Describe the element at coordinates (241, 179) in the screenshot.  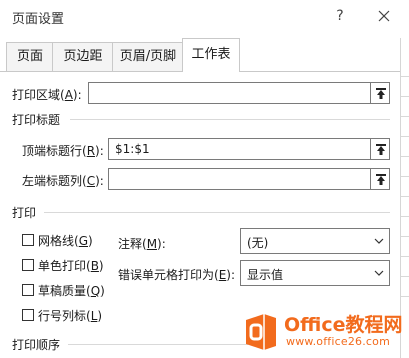
I see `left-columns-input` at that location.